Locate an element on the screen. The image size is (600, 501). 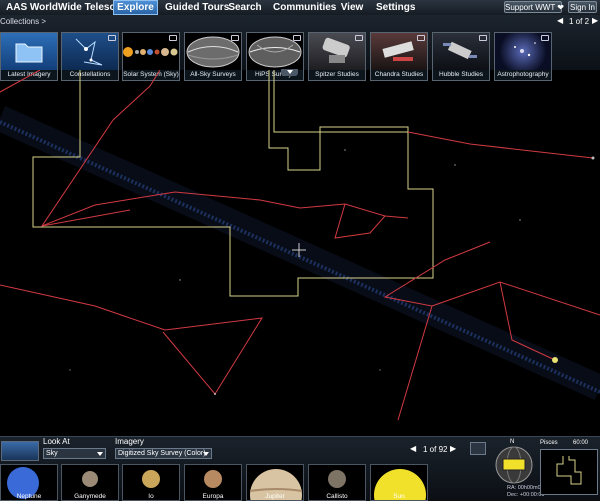
context-item-neptune: Neptune is located at coordinates (29, 482).